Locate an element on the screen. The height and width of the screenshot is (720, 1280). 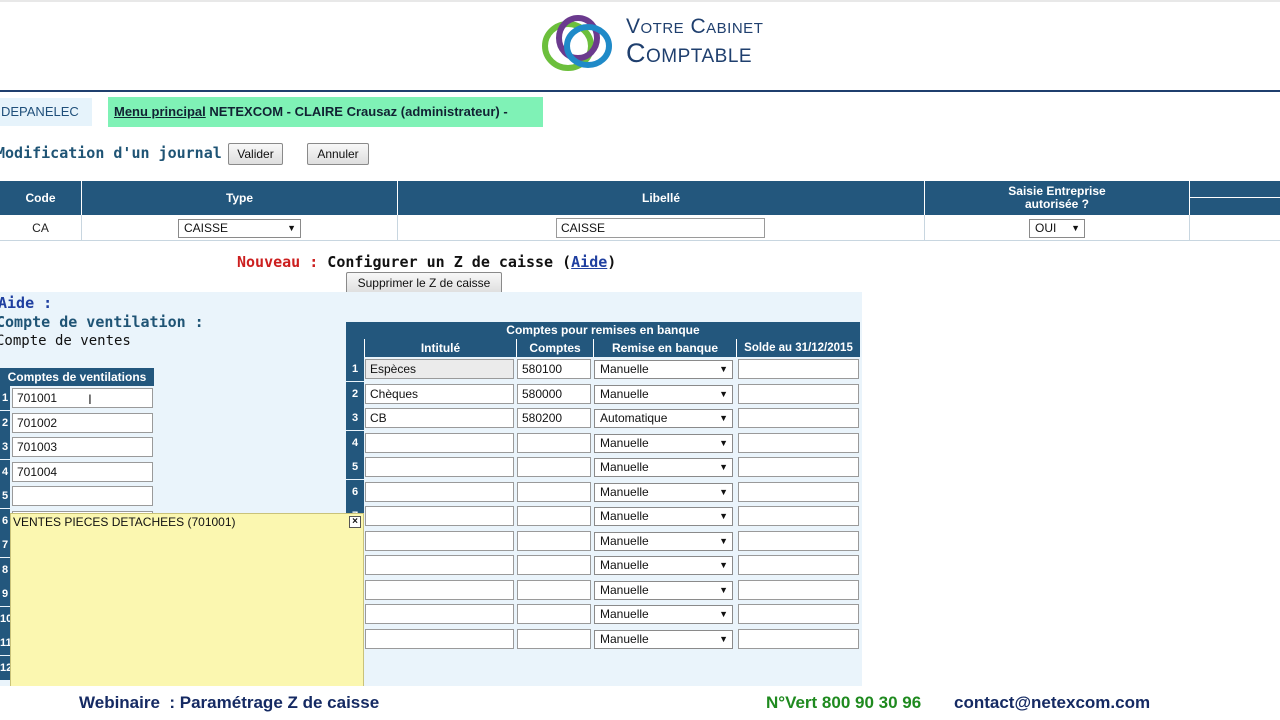
col-intitule-header: Intitulé is located at coordinates (440, 348).